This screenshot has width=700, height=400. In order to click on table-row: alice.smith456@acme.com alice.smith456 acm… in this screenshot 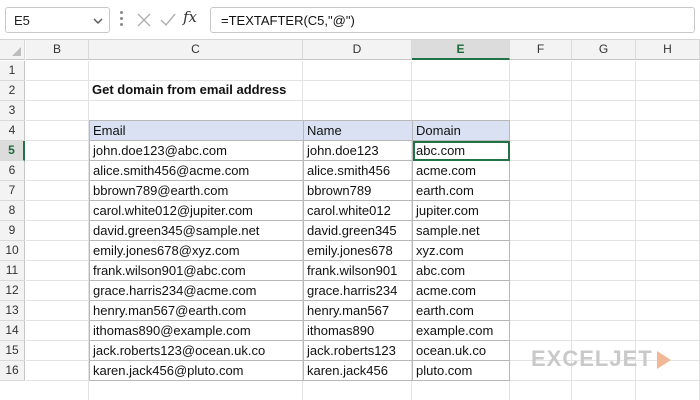, I will do `click(299, 170)`.